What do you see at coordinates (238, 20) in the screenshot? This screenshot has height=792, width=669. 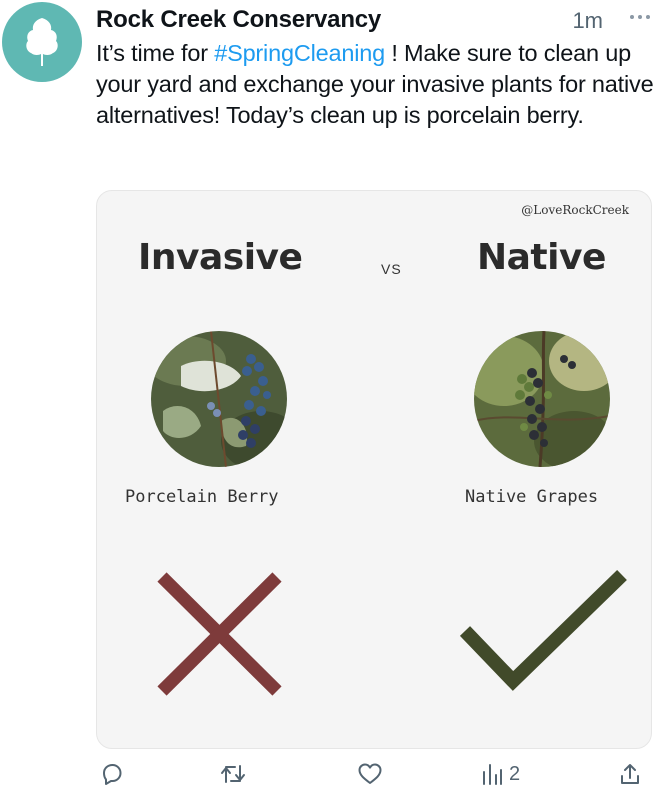 I see `author-name: Rock Creek Conservancy` at bounding box center [238, 20].